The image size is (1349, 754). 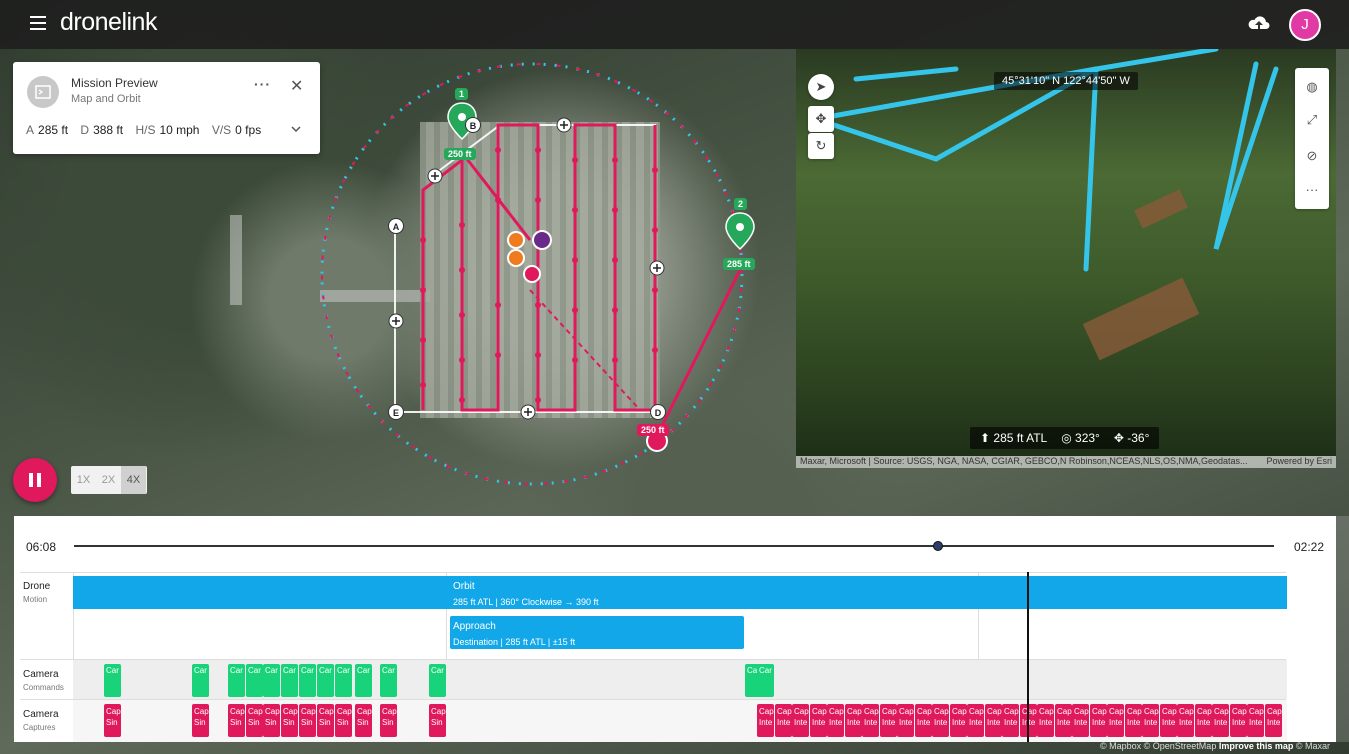 What do you see at coordinates (114, 83) in the screenshot?
I see `mission-title: Mission Preview` at bounding box center [114, 83].